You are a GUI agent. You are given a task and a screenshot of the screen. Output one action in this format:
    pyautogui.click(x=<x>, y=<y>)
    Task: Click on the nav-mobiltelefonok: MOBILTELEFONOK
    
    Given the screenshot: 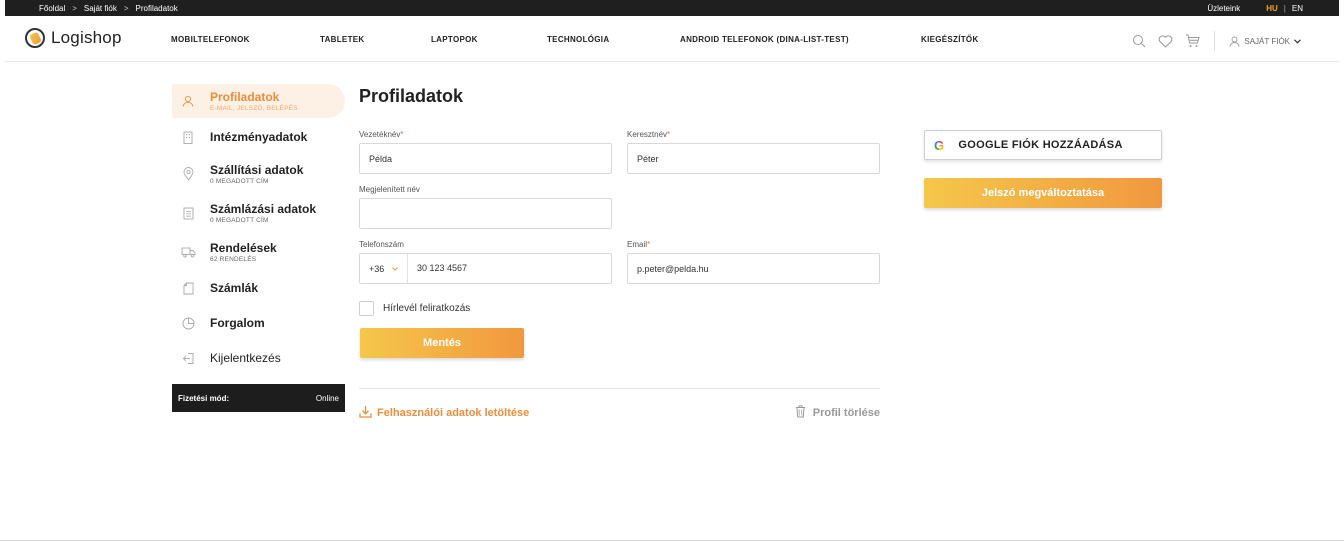 What is the action you would take?
    pyautogui.click(x=210, y=39)
    